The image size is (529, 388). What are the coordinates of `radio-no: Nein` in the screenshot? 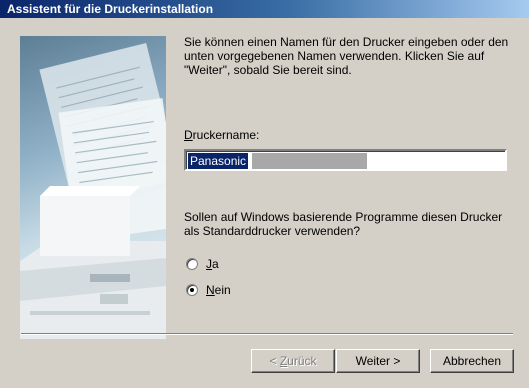 It's located at (208, 290).